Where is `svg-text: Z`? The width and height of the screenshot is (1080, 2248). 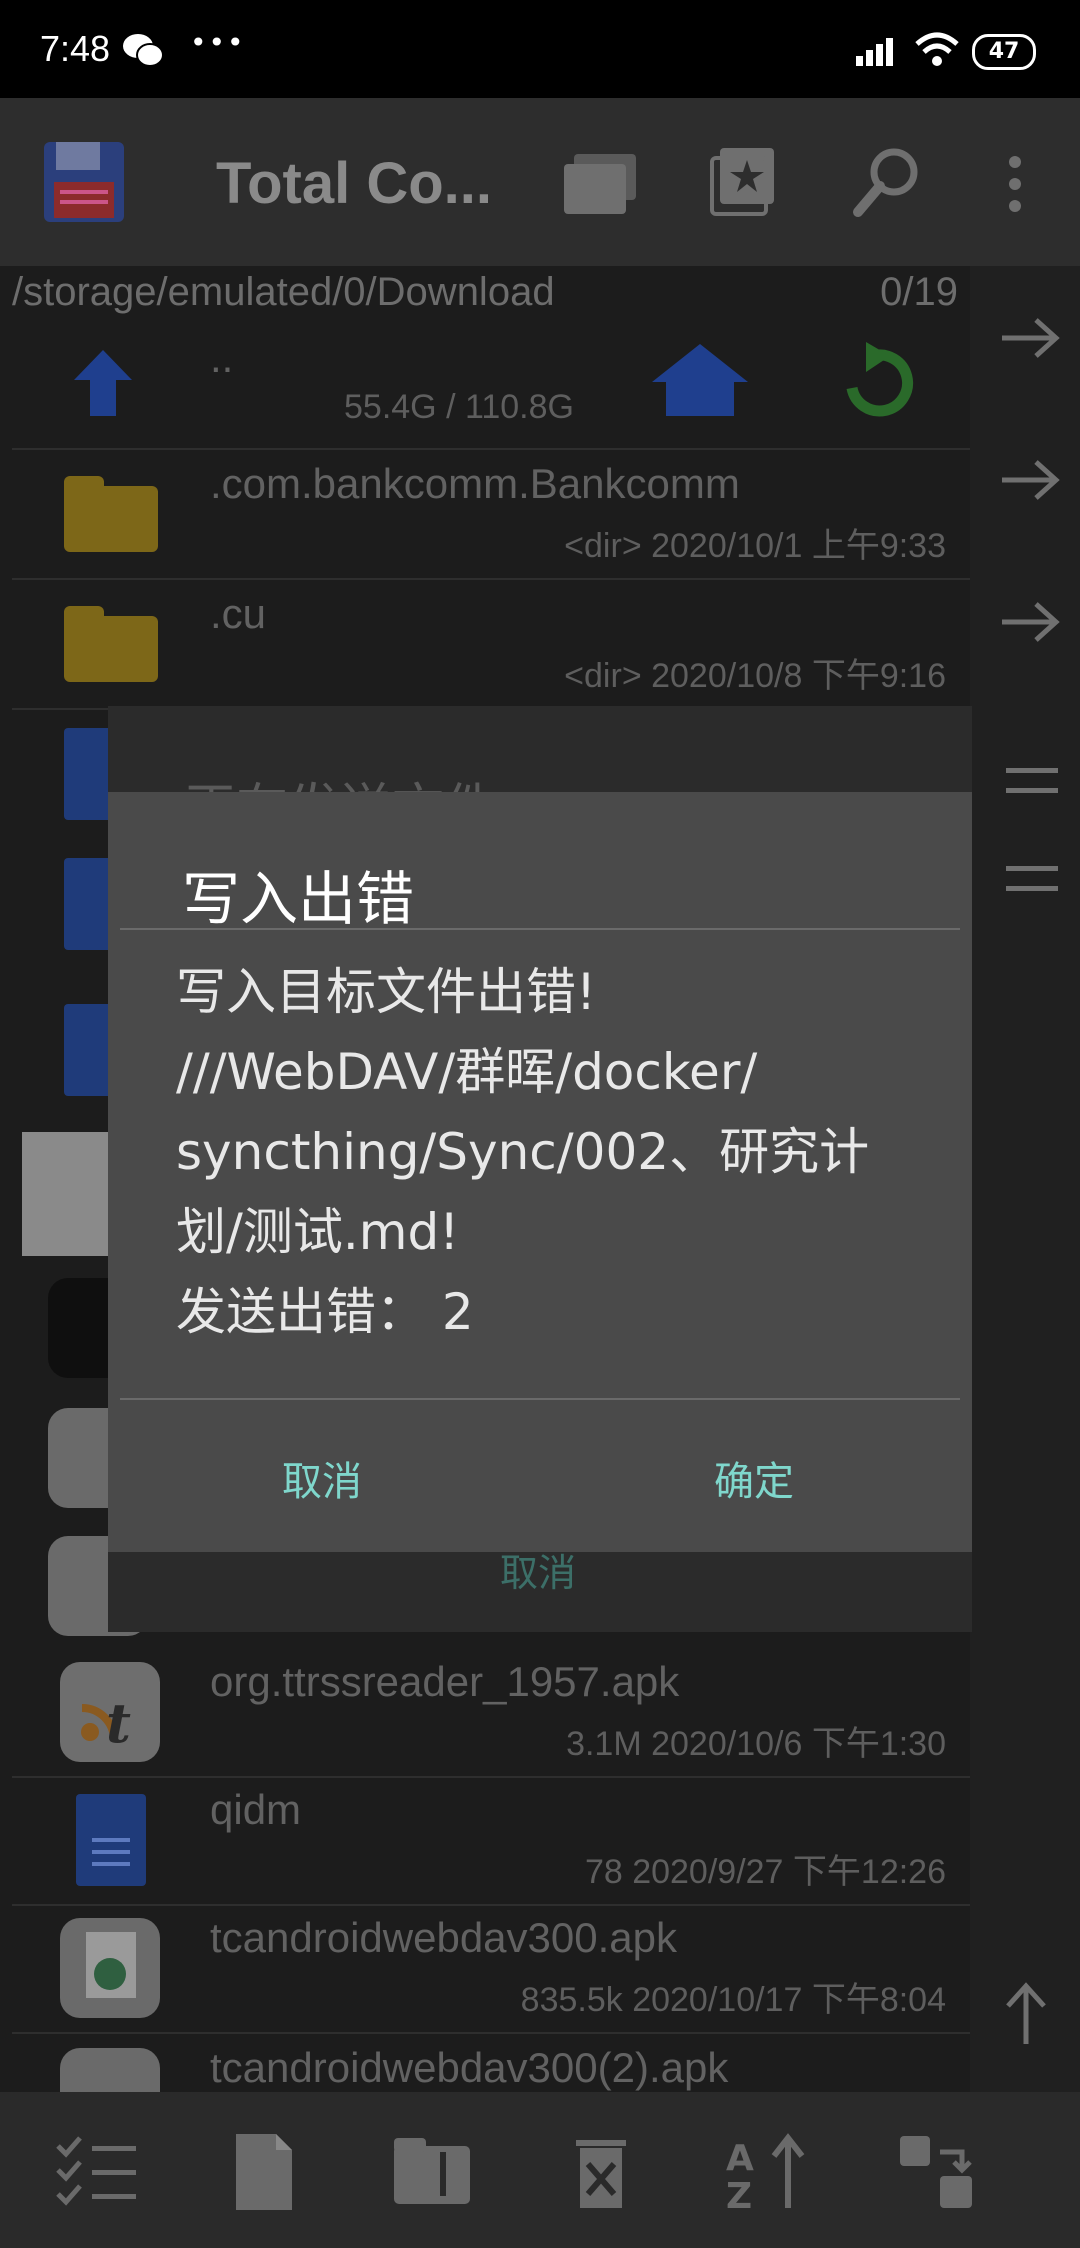 svg-text: Z is located at coordinates (739, 2194).